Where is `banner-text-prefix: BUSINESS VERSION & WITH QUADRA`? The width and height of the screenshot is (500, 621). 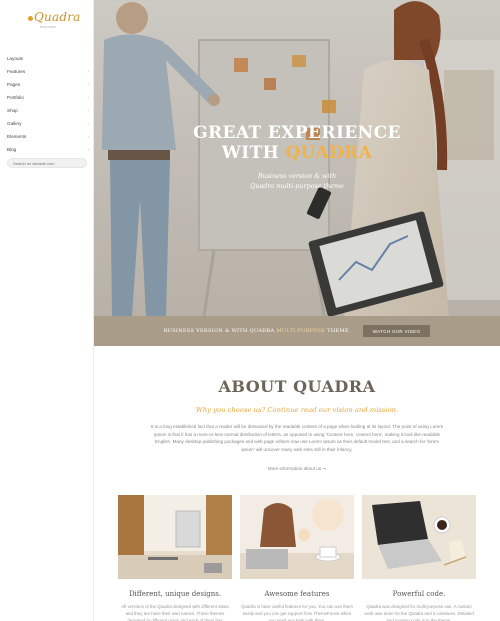 banner-text-prefix: BUSINESS VERSION & WITH QUADRA is located at coordinates (220, 331).